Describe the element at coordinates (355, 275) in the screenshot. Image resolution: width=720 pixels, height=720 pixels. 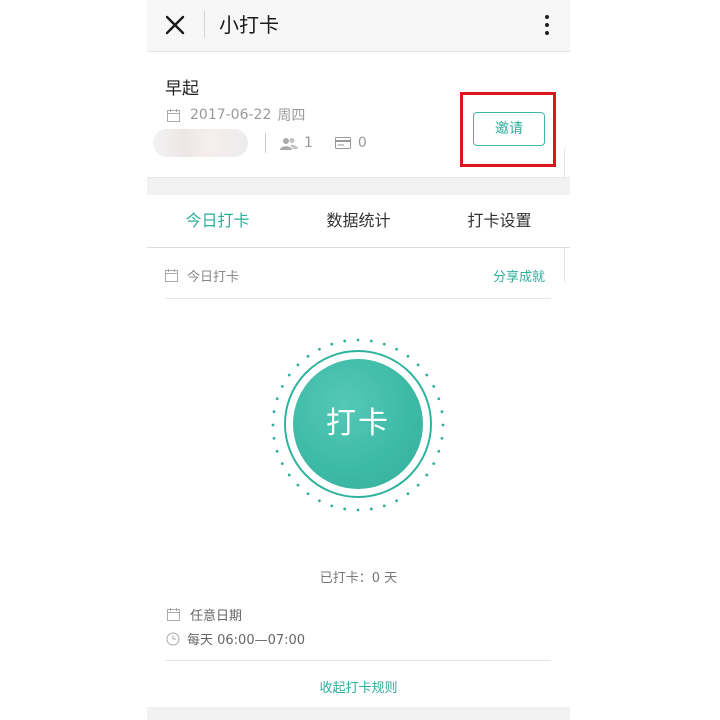
I see `today-section-header: 今日打卡 分享成就` at that location.